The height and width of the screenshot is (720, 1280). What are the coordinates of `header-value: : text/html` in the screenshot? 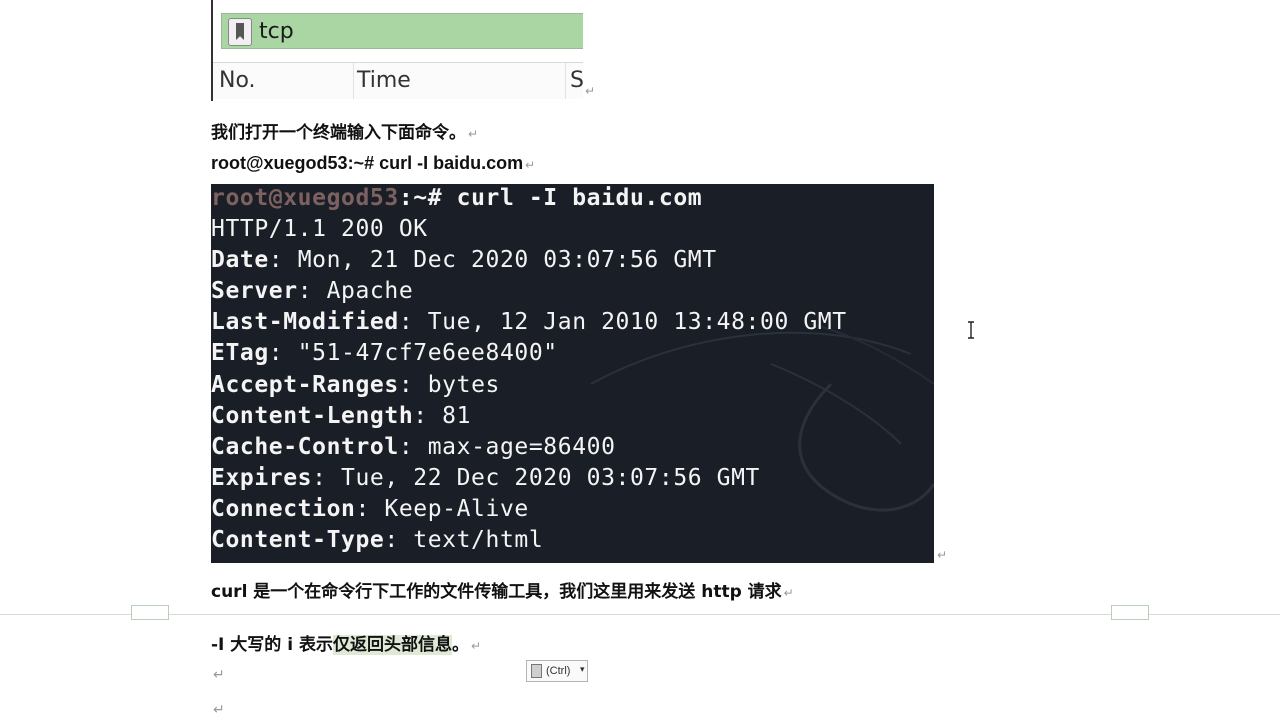 It's located at (464, 540).